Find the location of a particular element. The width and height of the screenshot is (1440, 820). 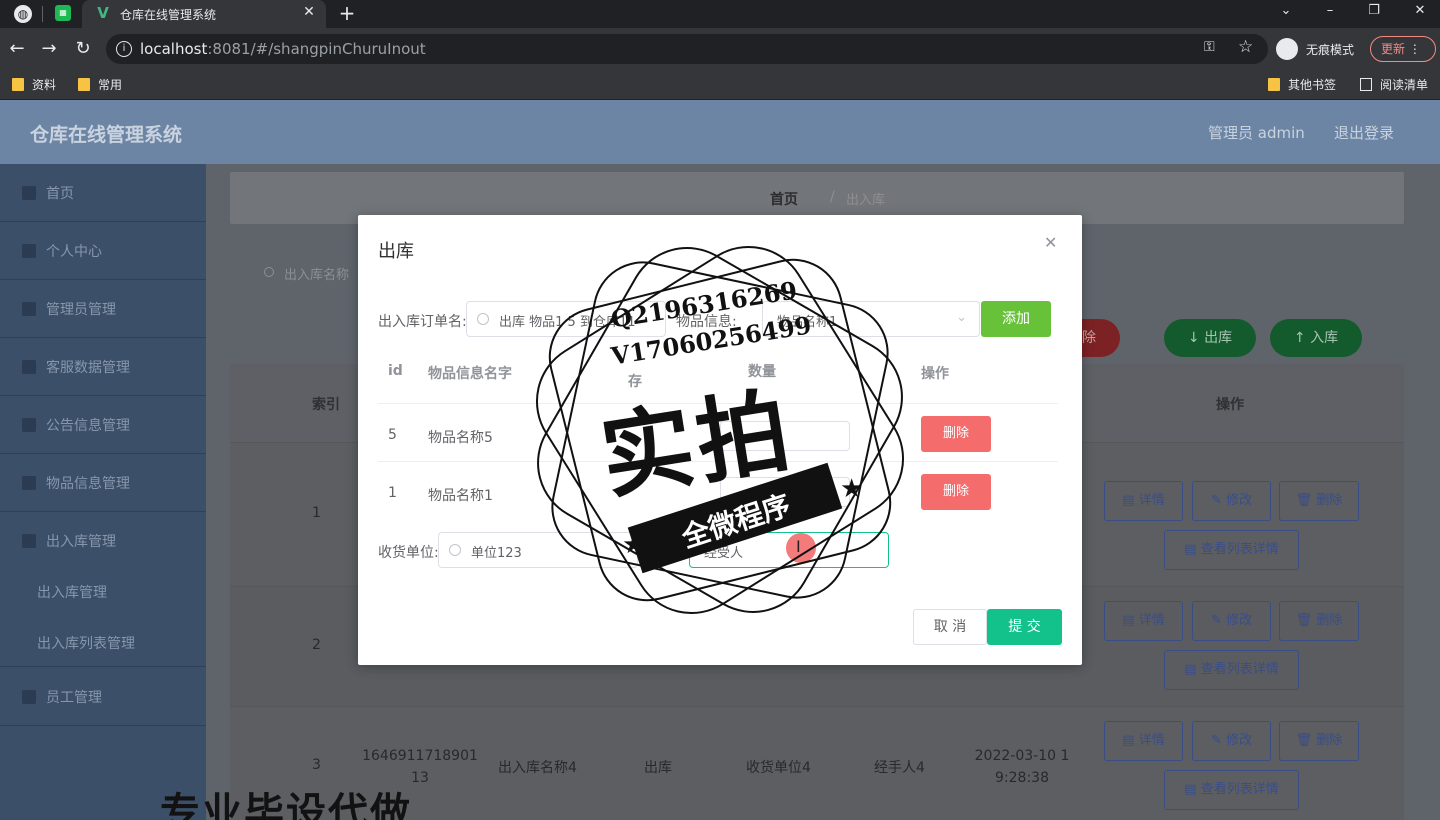

stock-out-button: ↓ 出库 is located at coordinates (1210, 338).